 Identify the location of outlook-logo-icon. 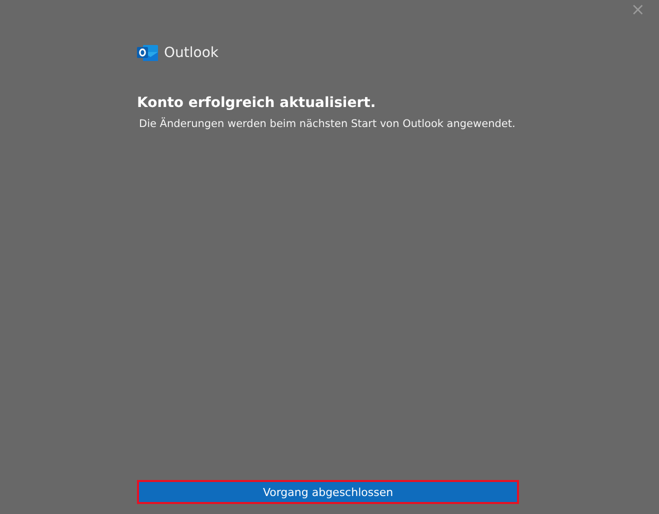
(148, 53).